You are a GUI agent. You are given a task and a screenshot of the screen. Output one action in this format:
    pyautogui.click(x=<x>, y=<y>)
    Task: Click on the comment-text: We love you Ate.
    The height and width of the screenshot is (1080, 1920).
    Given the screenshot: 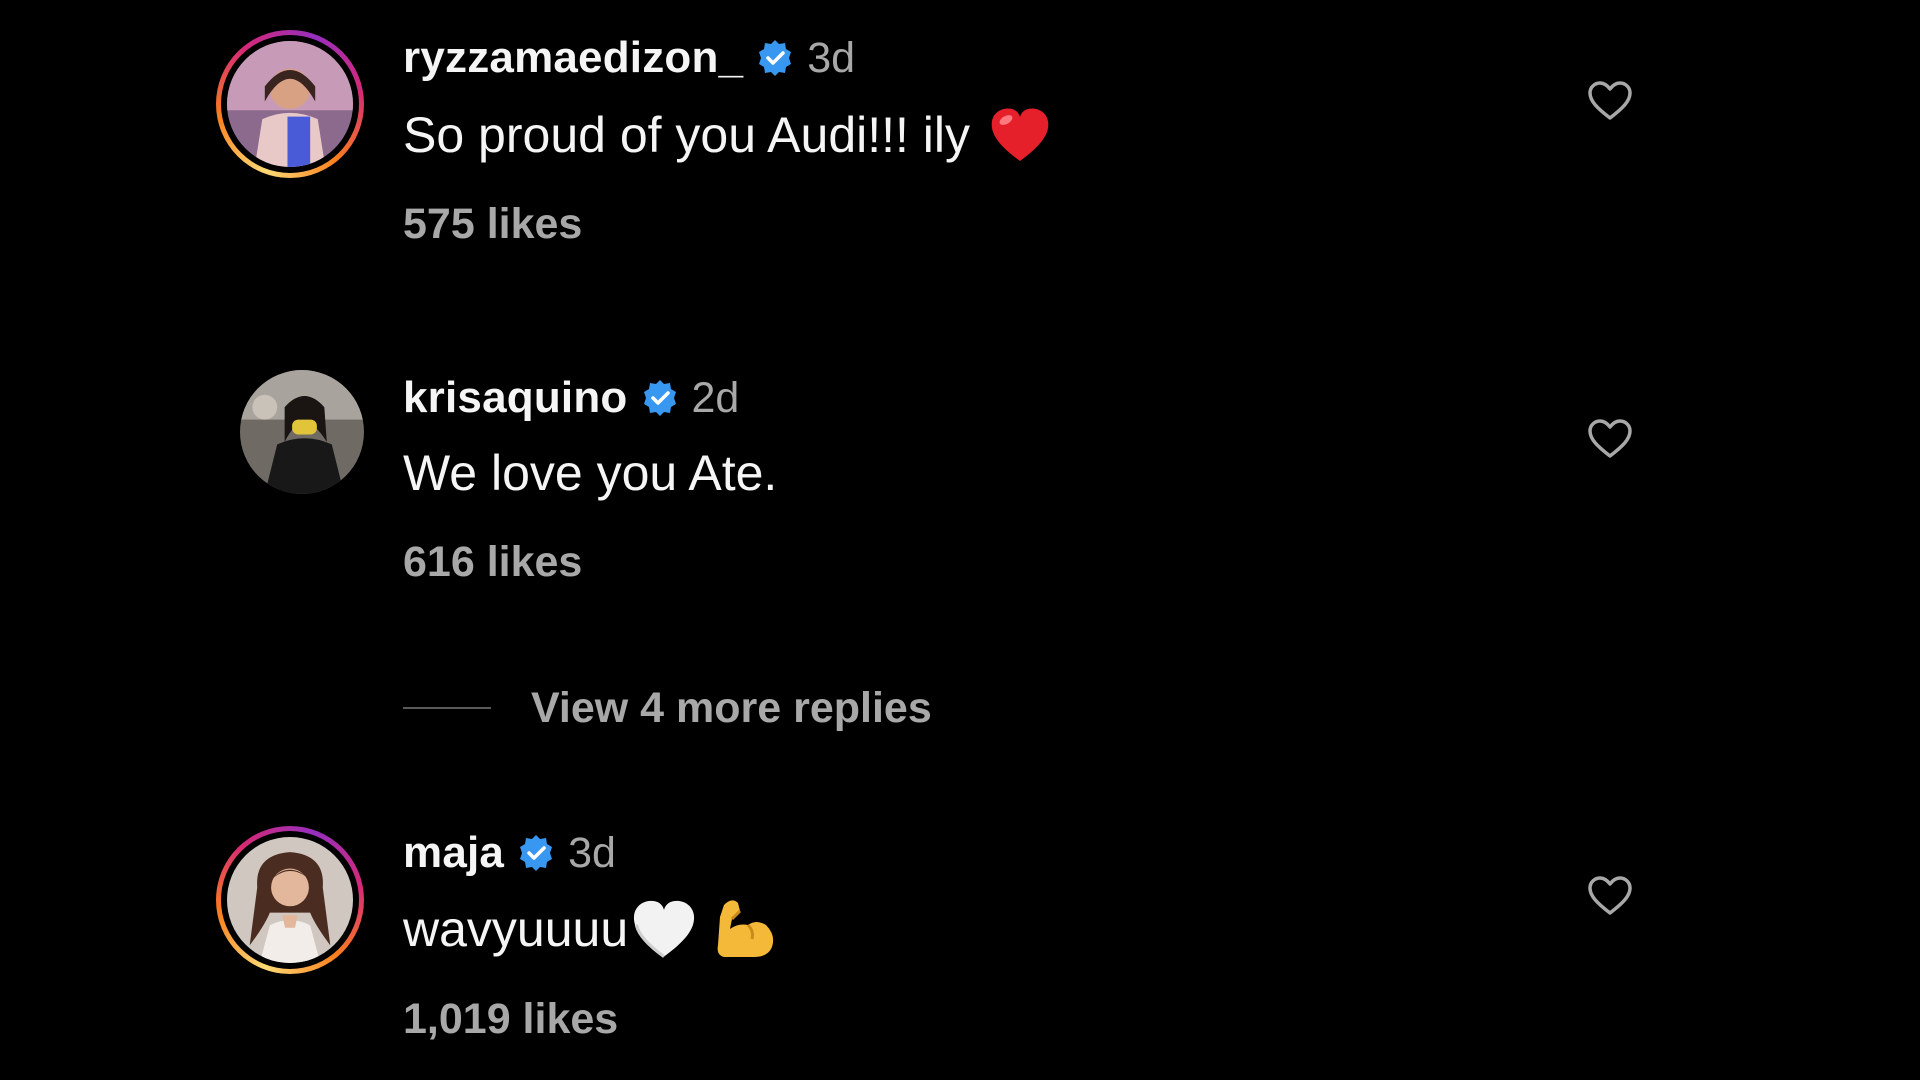 What is the action you would take?
    pyautogui.click(x=590, y=473)
    